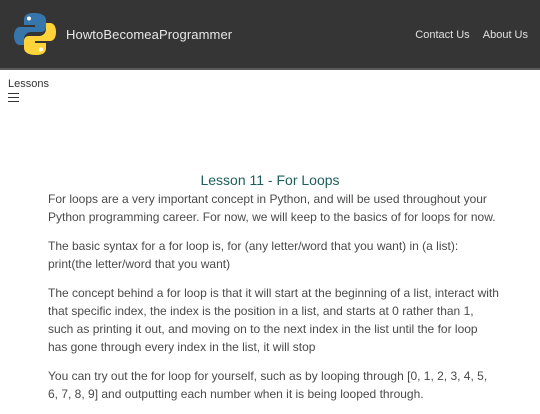 The width and height of the screenshot is (540, 414). Describe the element at coordinates (13, 98) in the screenshot. I see `hamburger-menu-icon` at that location.